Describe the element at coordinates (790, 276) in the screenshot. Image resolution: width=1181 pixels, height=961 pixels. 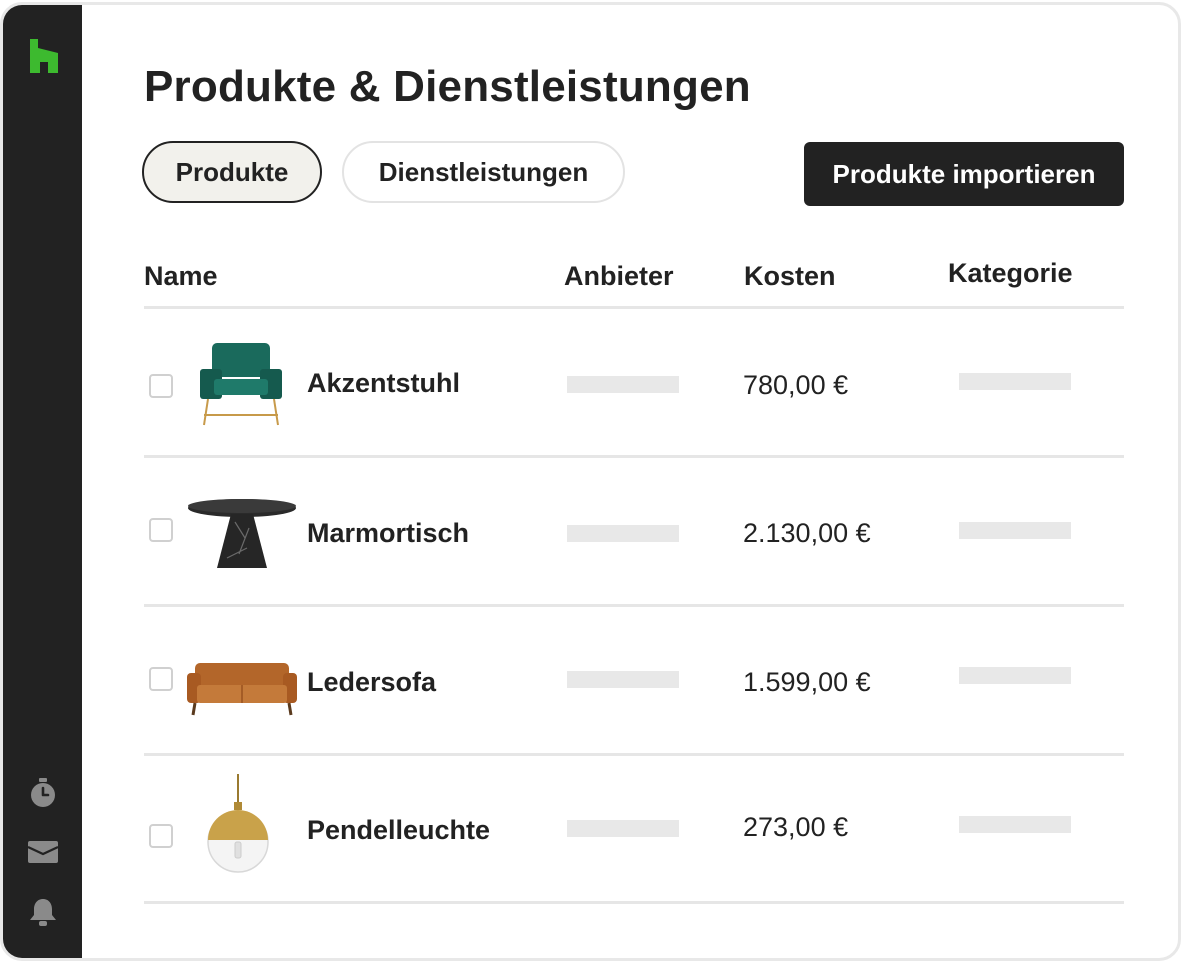
I see `column-header-cost: Kosten` at that location.